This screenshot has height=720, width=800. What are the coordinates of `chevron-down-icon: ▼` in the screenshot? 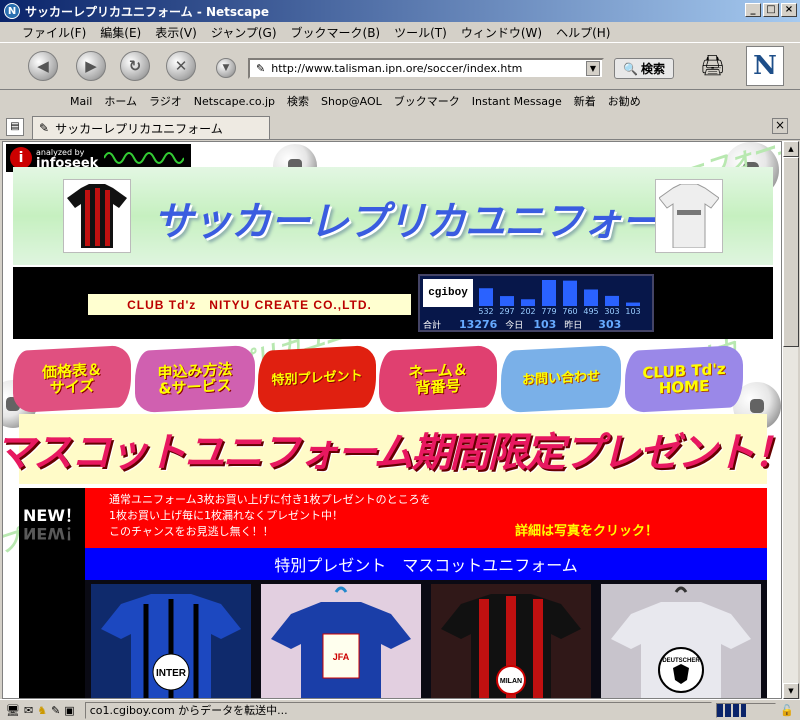 It's located at (226, 68).